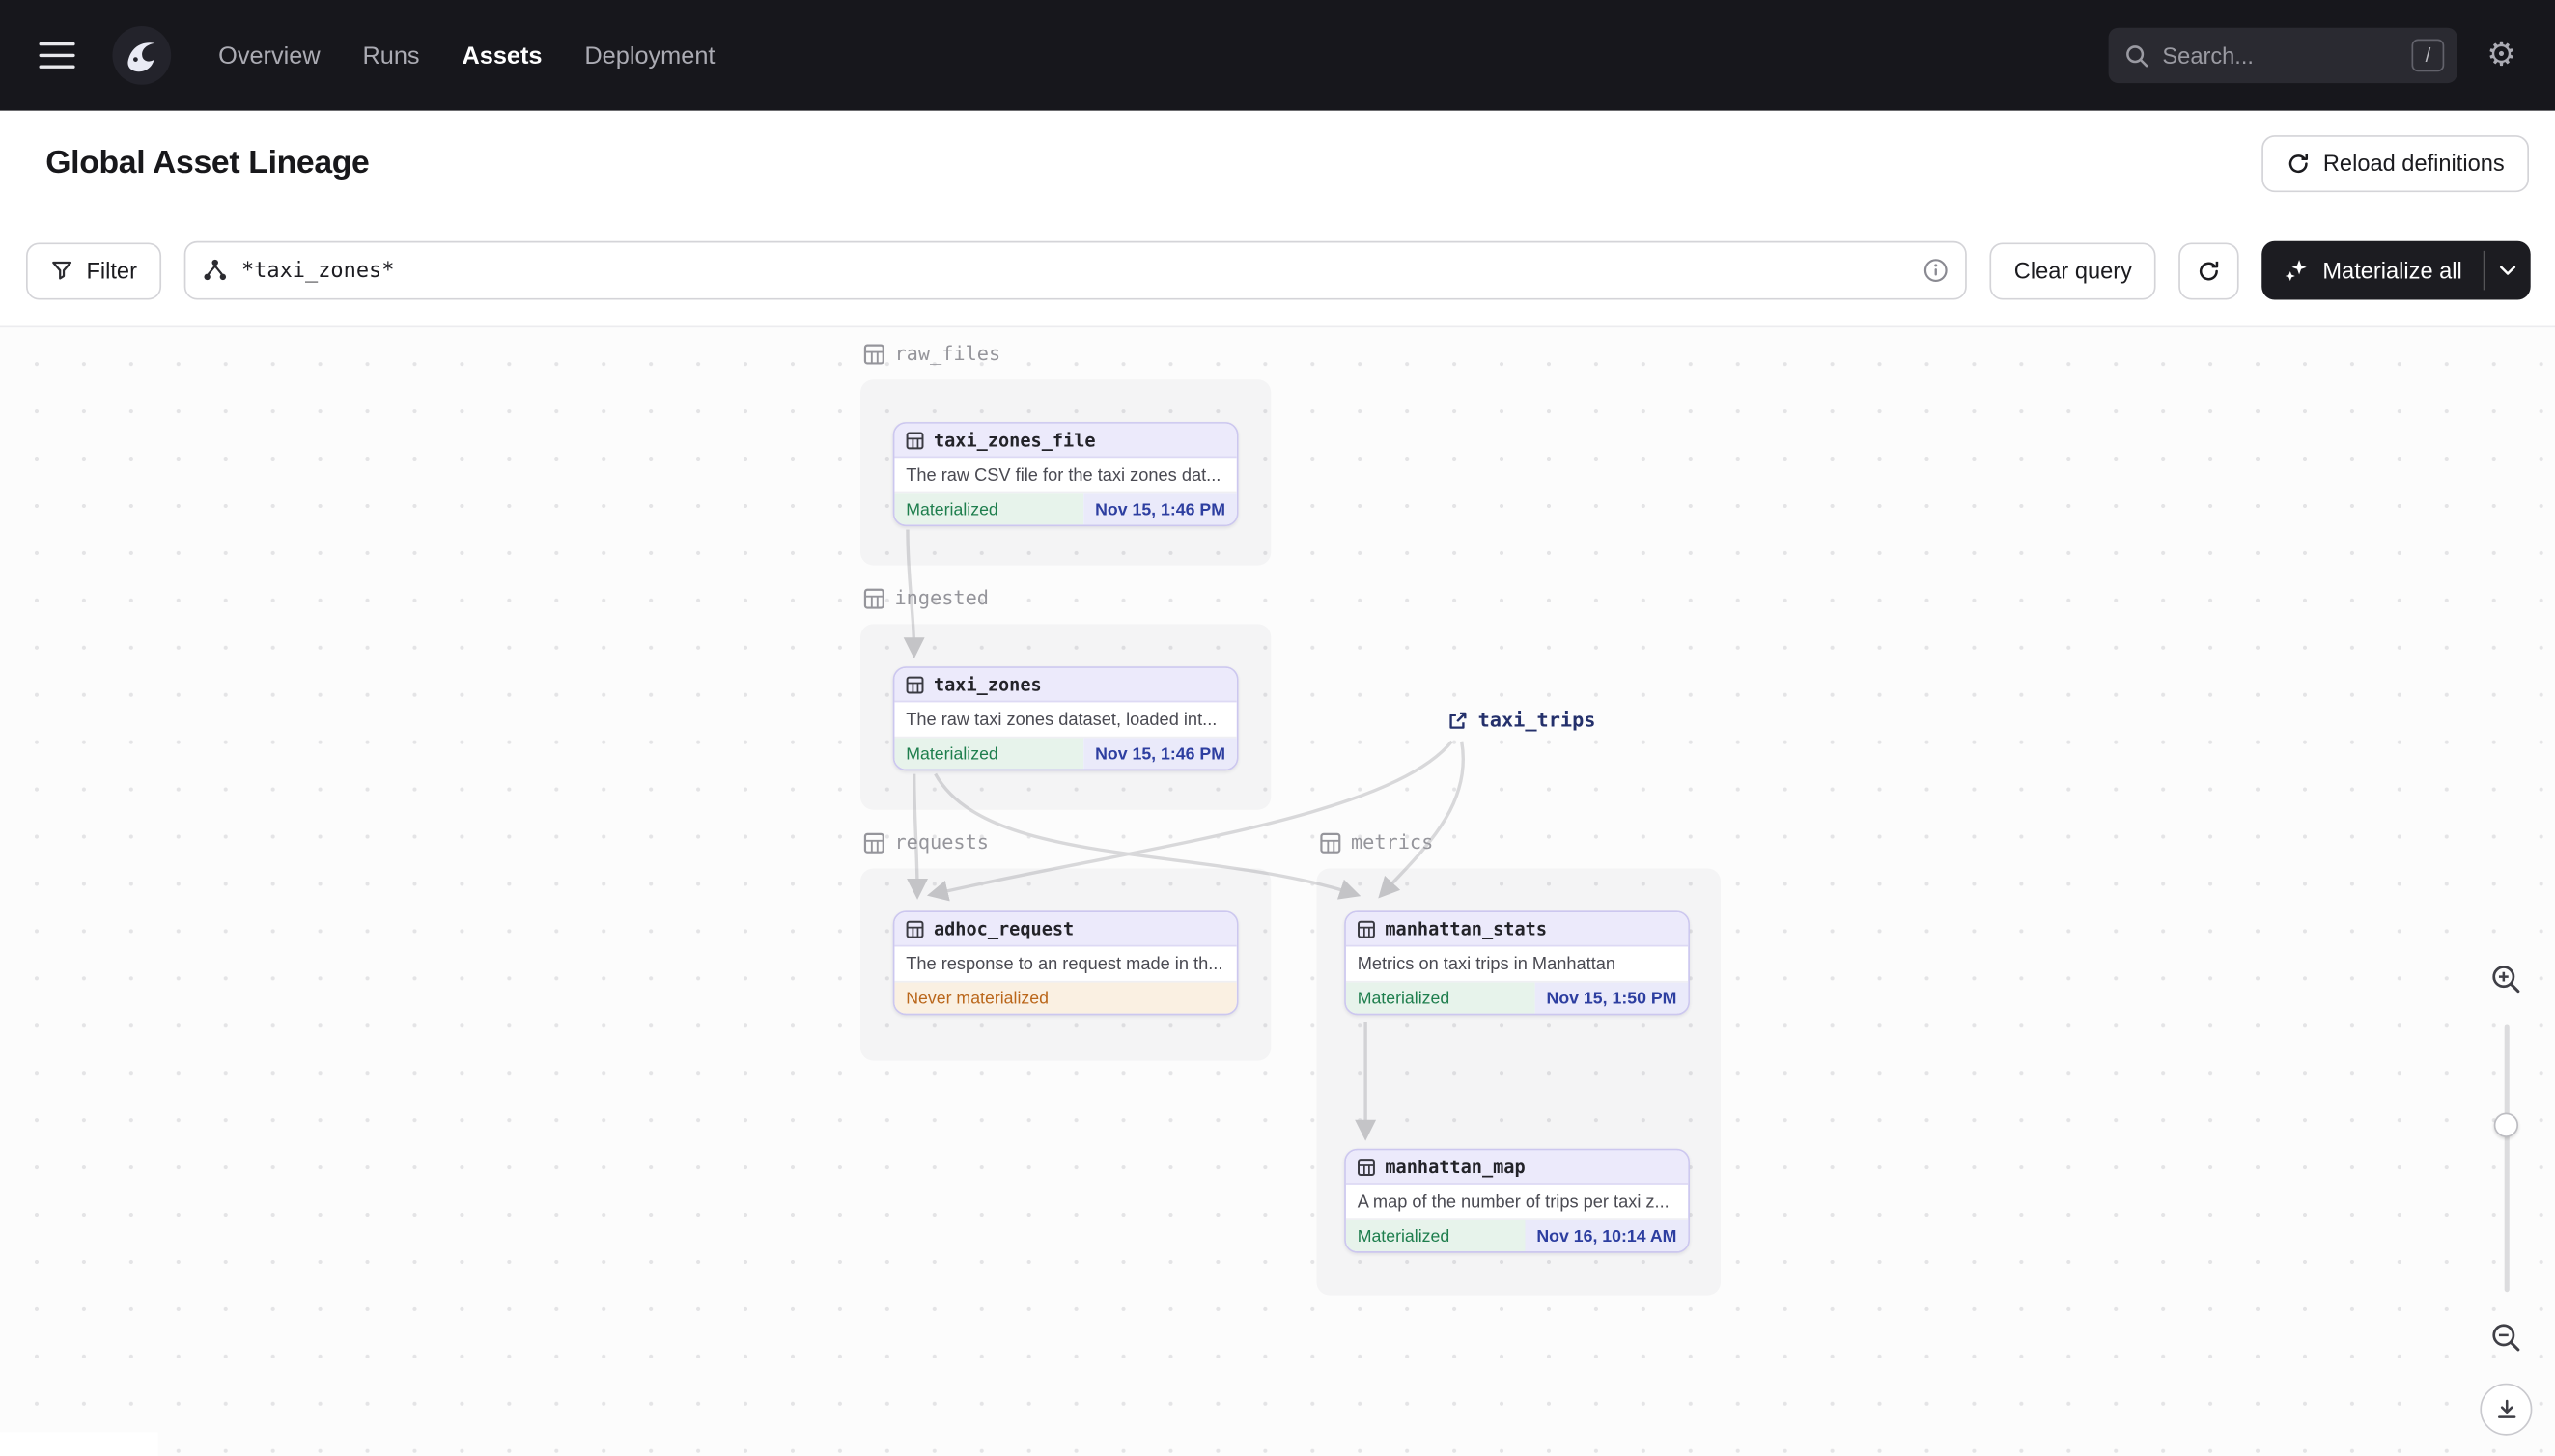  I want to click on materialize-all-label: Materialize all, so click(2392, 271).